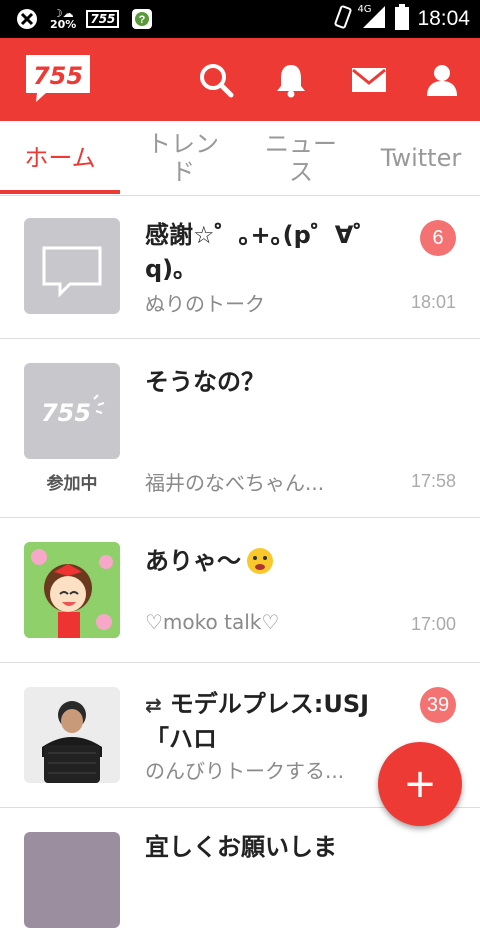  What do you see at coordinates (205, 382) in the screenshot?
I see `talk-title: そうなの？` at bounding box center [205, 382].